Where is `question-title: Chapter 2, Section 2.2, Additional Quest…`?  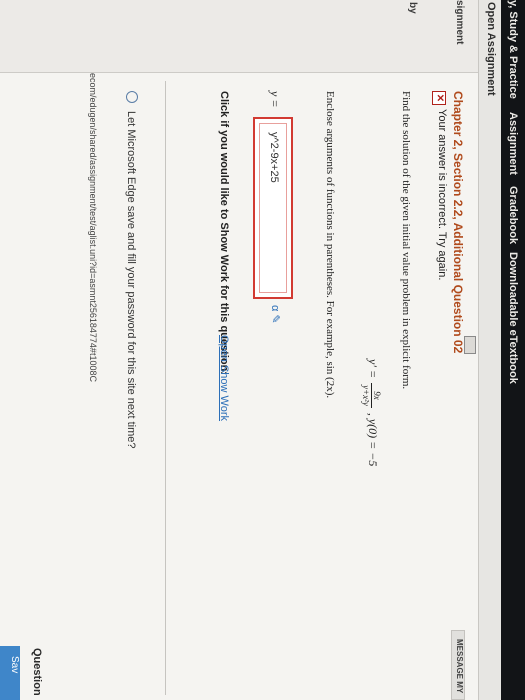
question-title: Chapter 2, Section 2.2, Additional Quest… is located at coordinates (458, 222).